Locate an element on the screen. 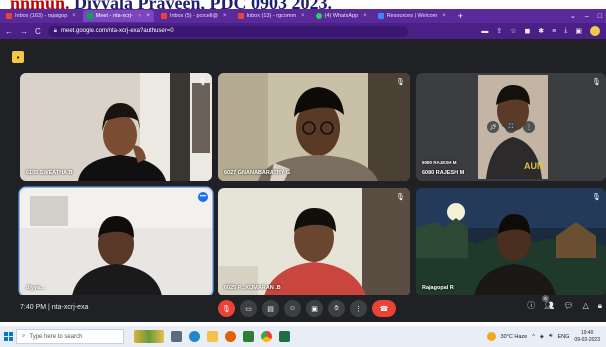  participant-tile: 🎙︎ 6105 SWEATHA B is located at coordinates (116, 127).